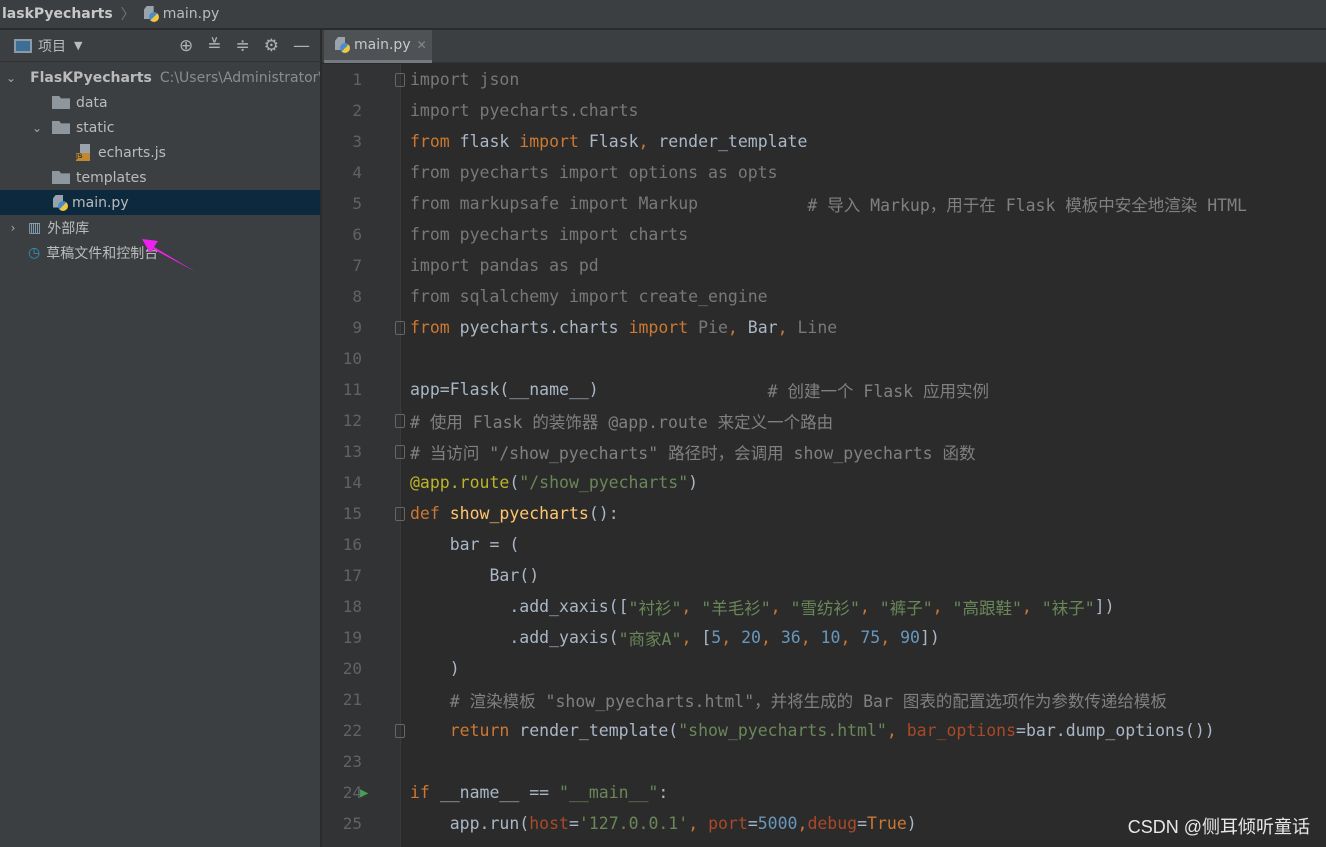 The image size is (1326, 847). I want to click on tree-item: data, so click(160, 102).